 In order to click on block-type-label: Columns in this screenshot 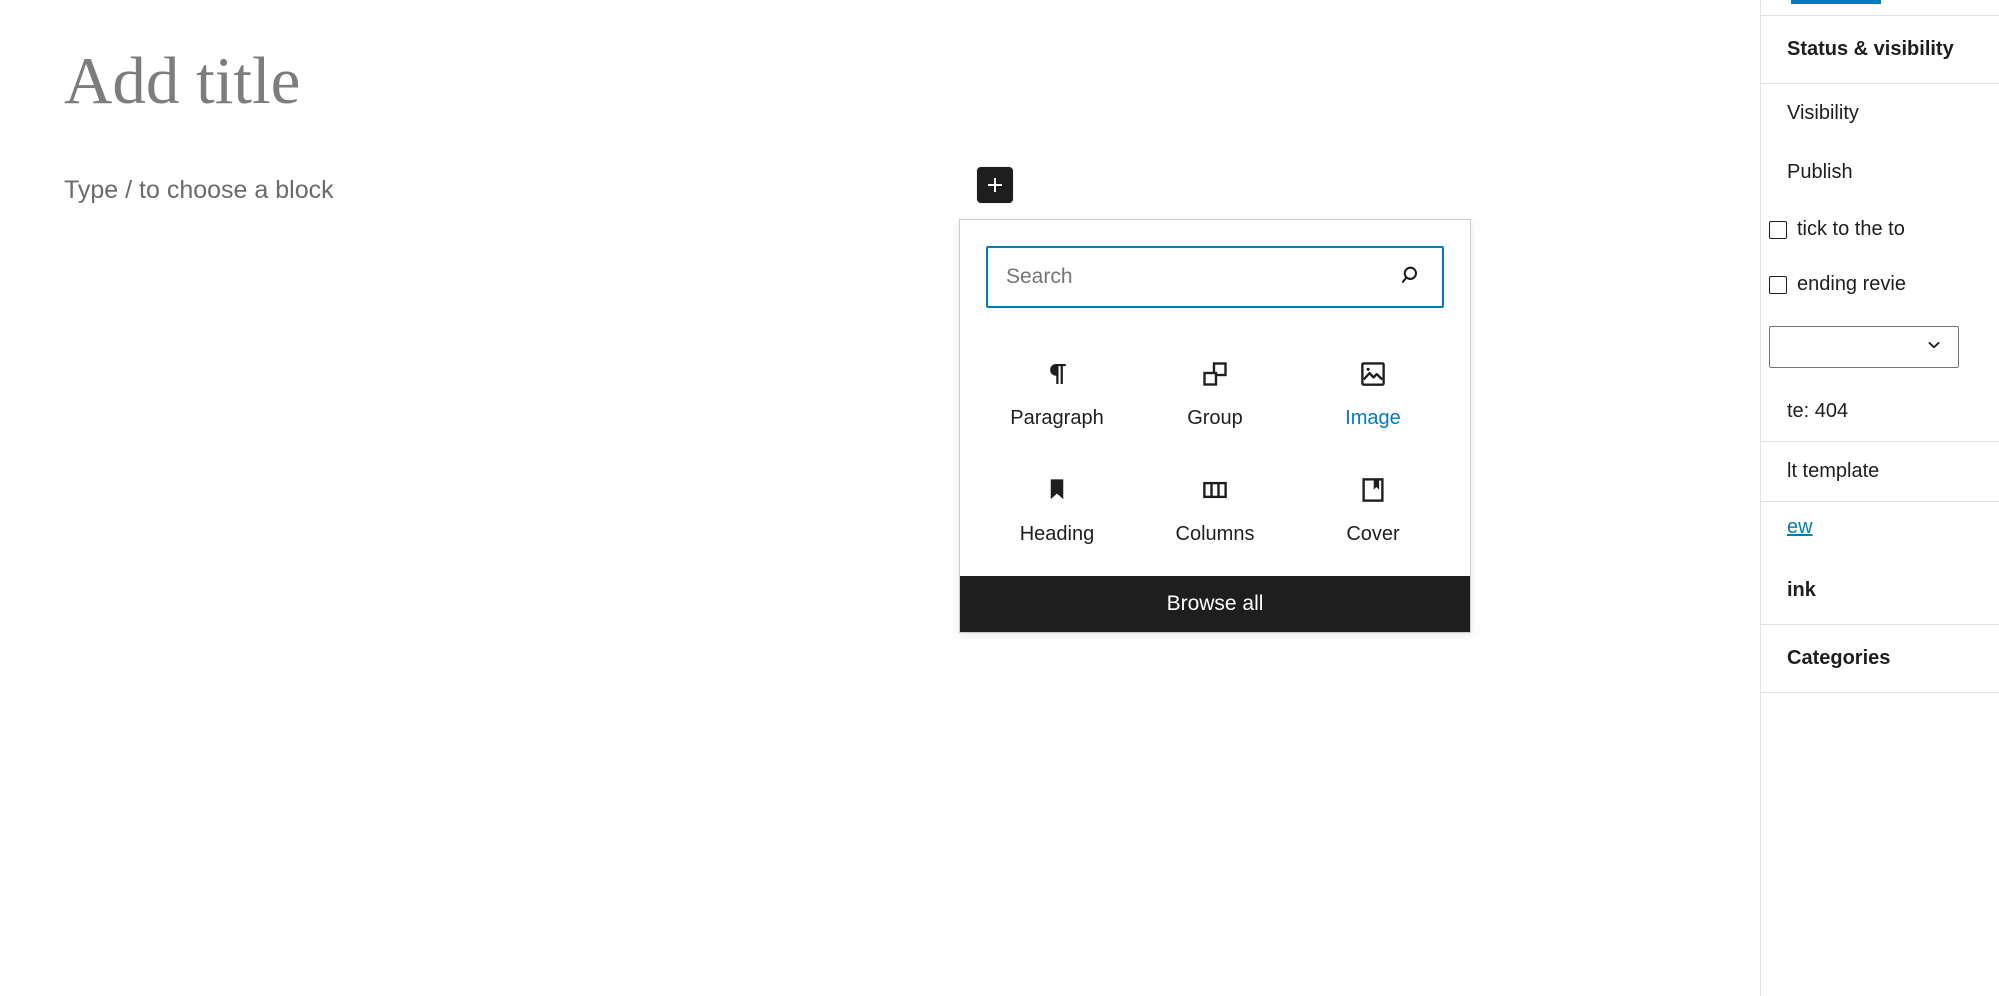, I will do `click(1215, 534)`.